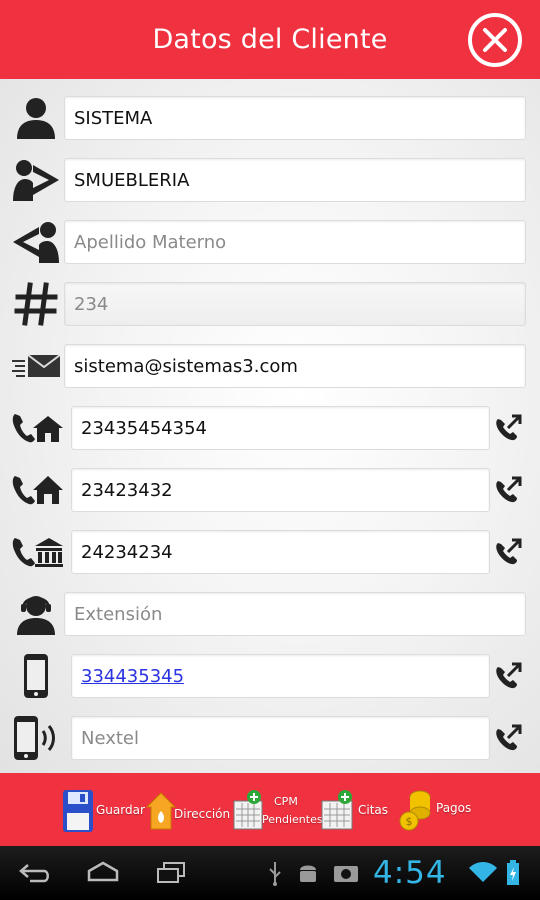 The height and width of the screenshot is (900, 540). Describe the element at coordinates (36, 304) in the screenshot. I see `hash-icon` at that location.